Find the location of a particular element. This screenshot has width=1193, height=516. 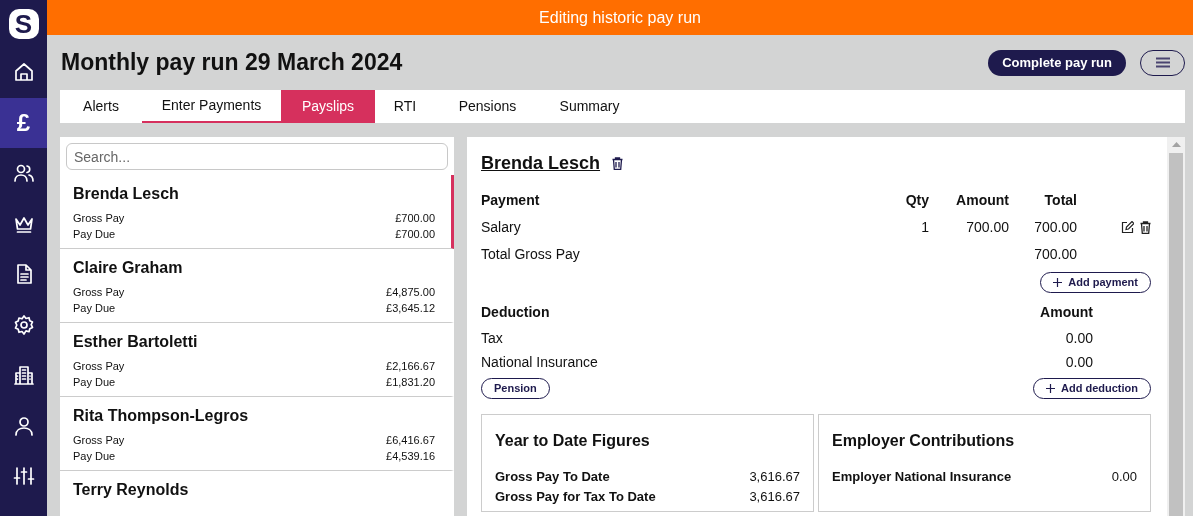

employee-item: Claire Graham Gross Pay £4,875.00 Pay Due £3,645.12 is located at coordinates (257, 286).